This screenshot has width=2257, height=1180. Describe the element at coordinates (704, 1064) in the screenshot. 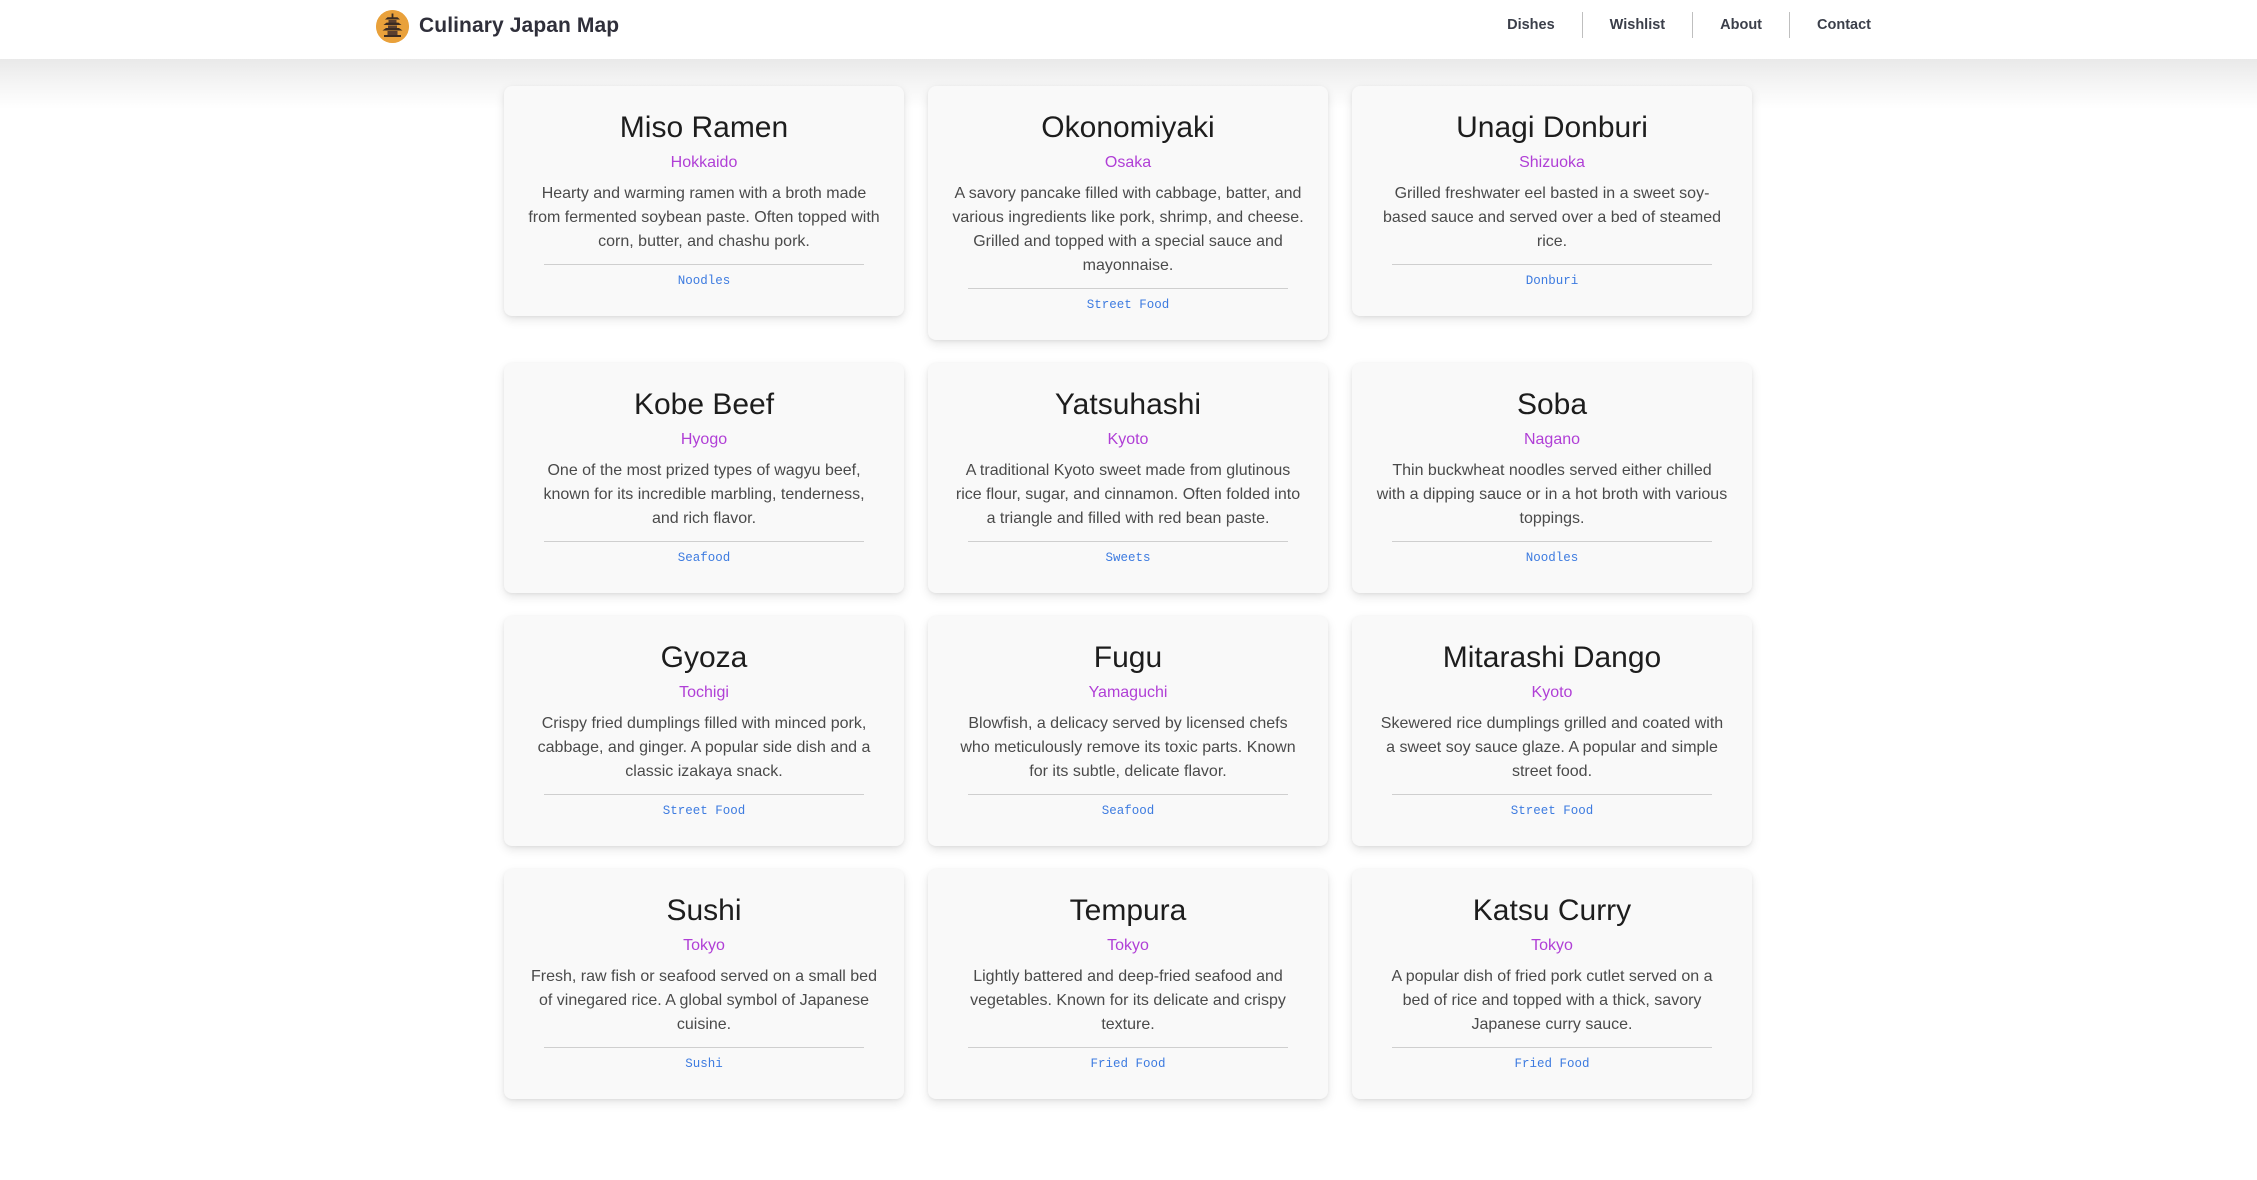

I see `dish-tag: Sushi` at that location.